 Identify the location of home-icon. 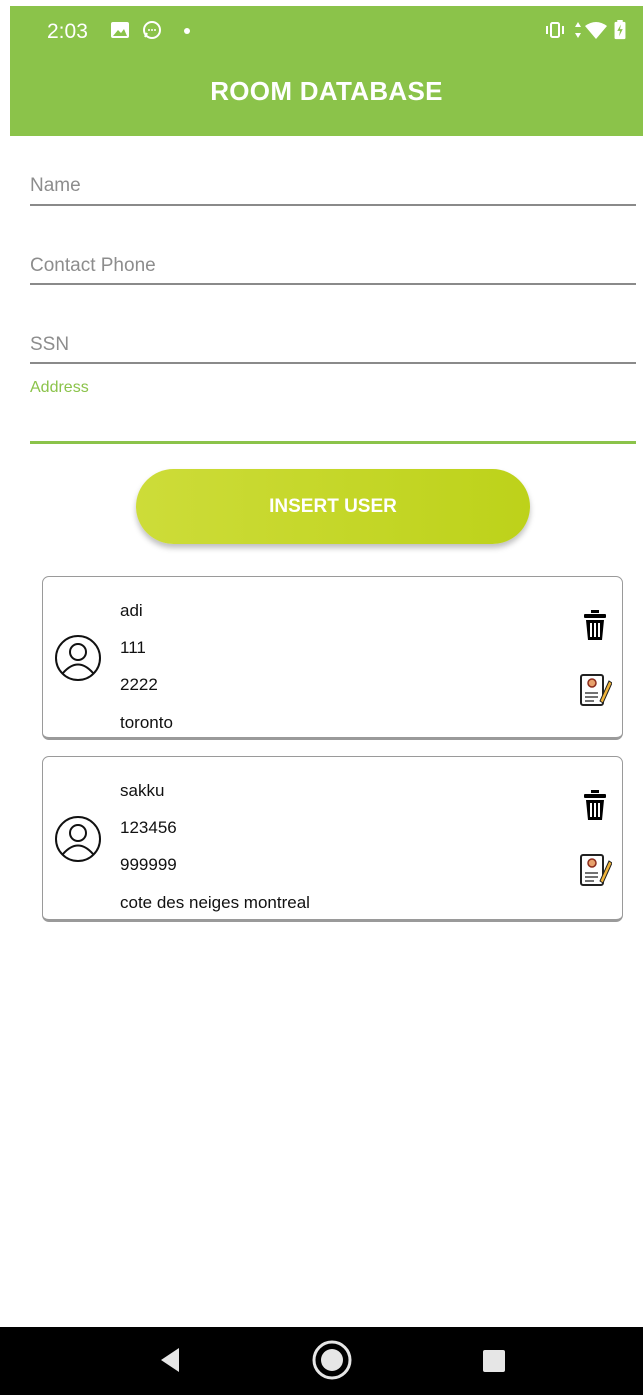
(332, 1360).